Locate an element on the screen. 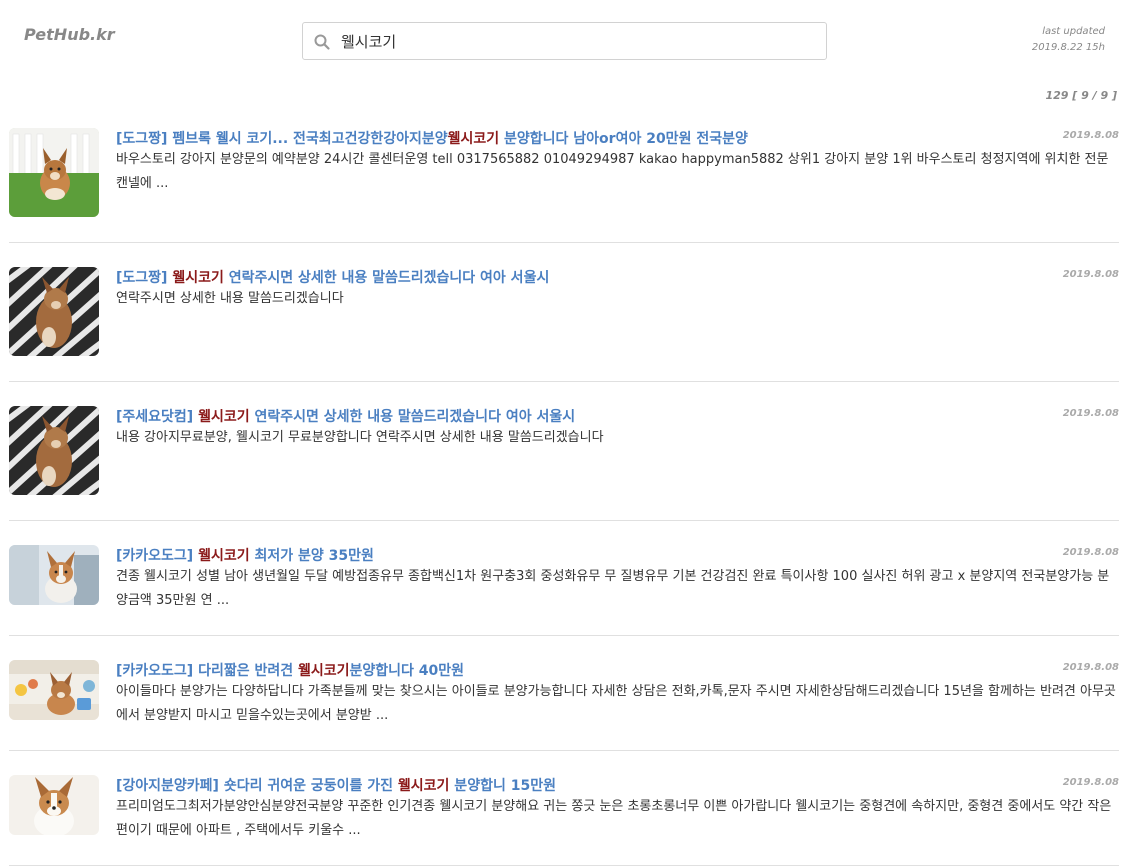  result-title: [강아지분양카페] 숏다리 귀여운 궁둥이를 가진 웰시코기 분양합니 15만원 is located at coordinates (582, 785).